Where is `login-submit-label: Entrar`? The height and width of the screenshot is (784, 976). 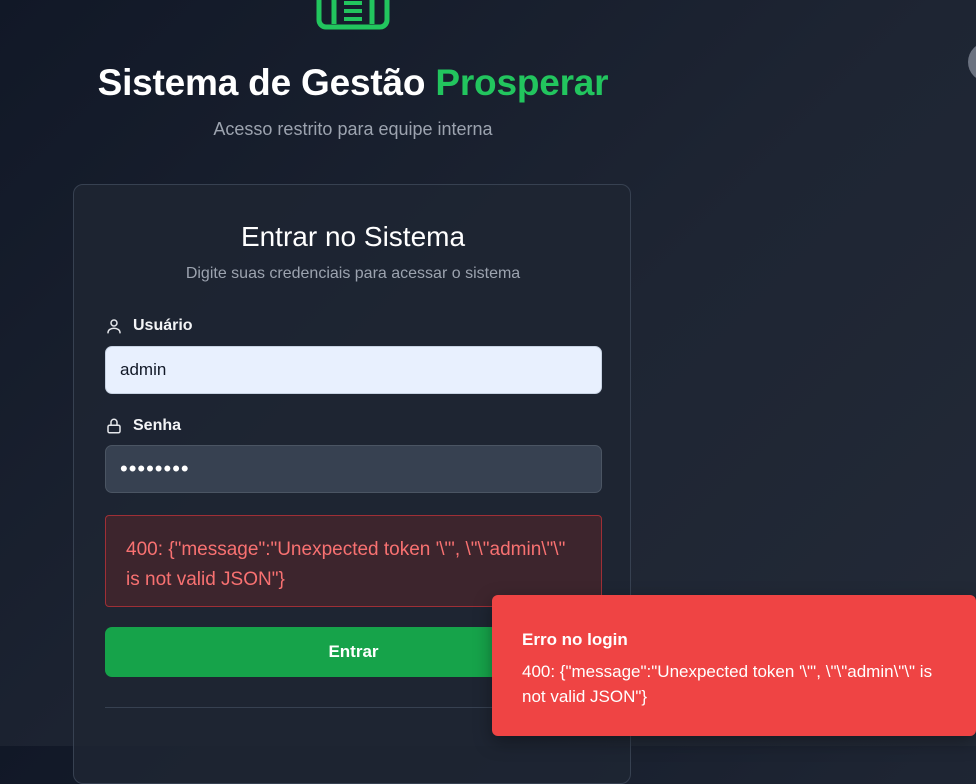 login-submit-label: Entrar is located at coordinates (353, 651).